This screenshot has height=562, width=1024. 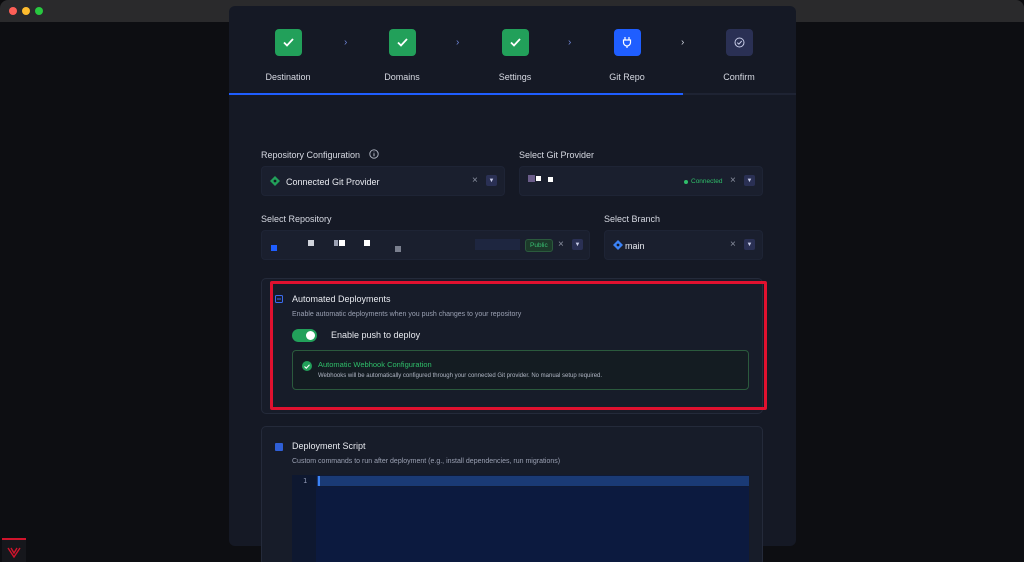 I want to click on step-destination-badge, so click(x=288, y=42).